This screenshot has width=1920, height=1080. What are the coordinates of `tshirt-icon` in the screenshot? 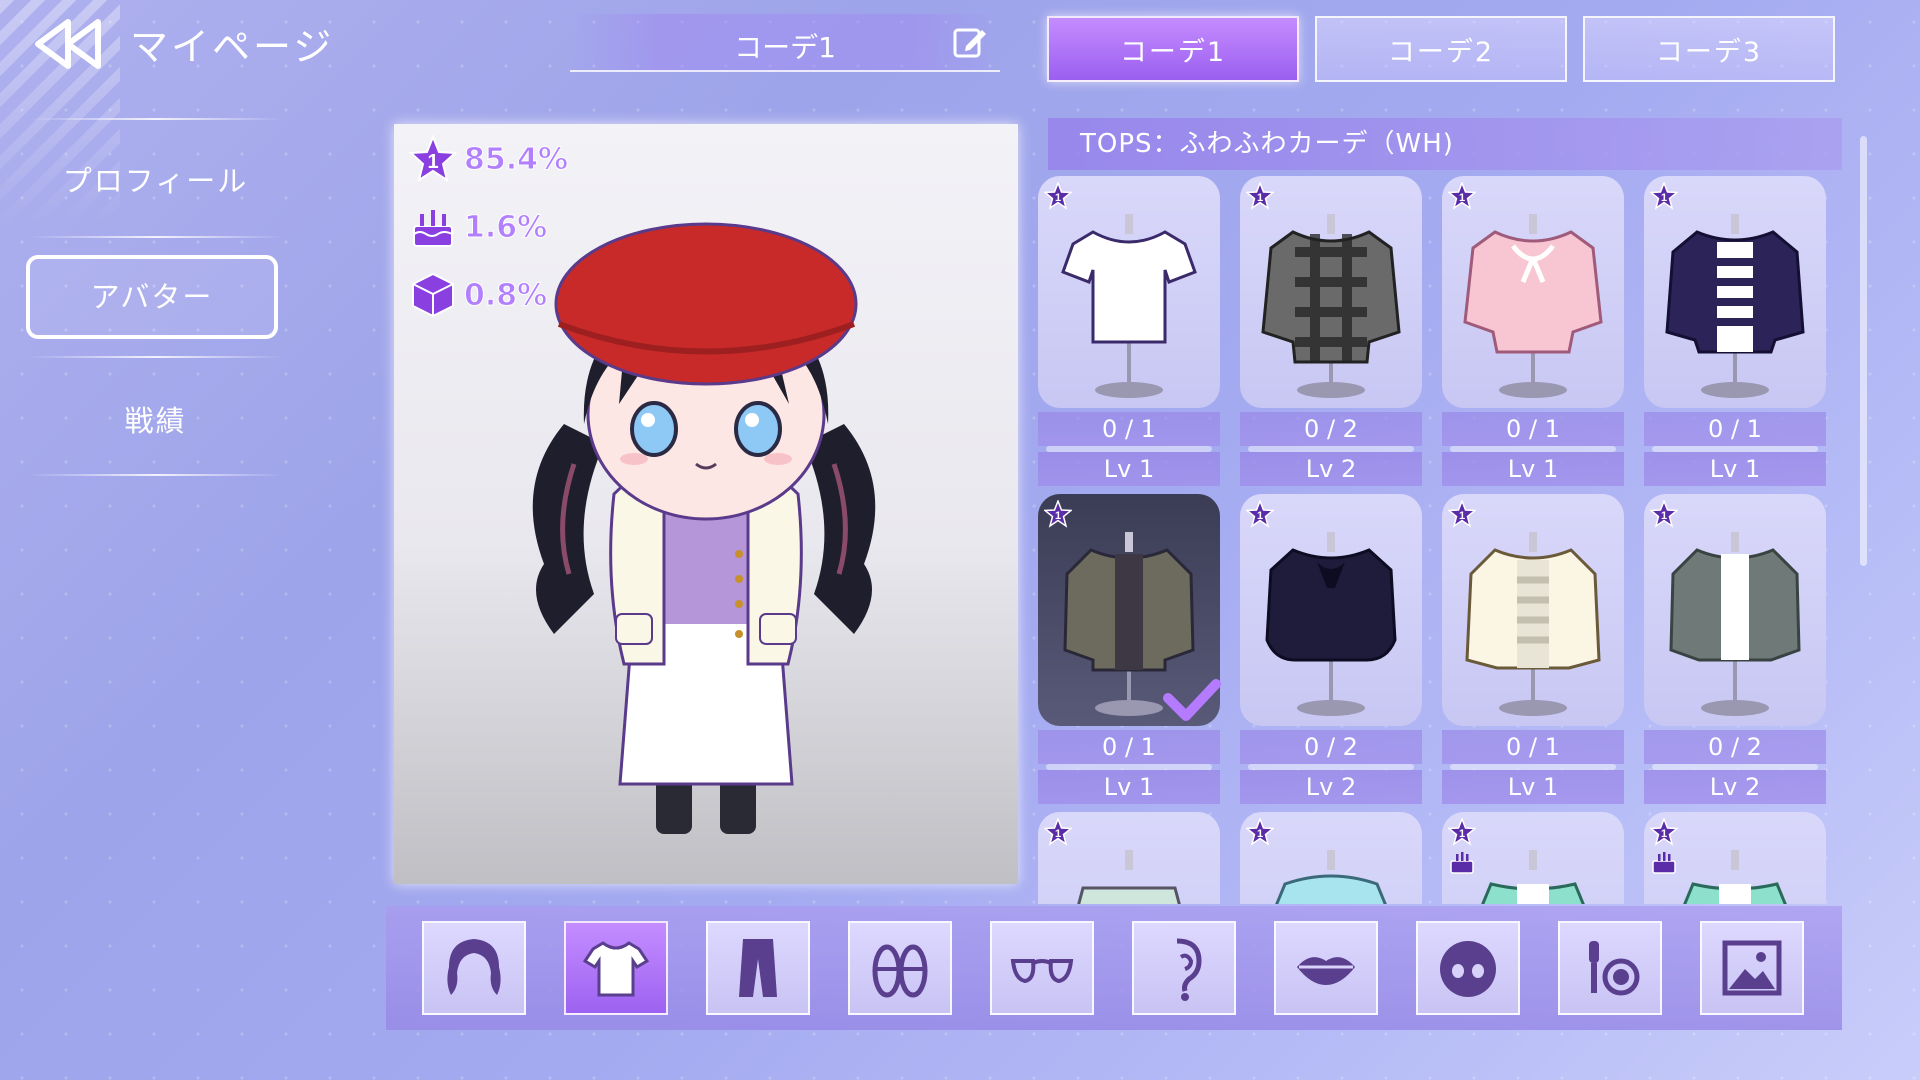 It's located at (616, 969).